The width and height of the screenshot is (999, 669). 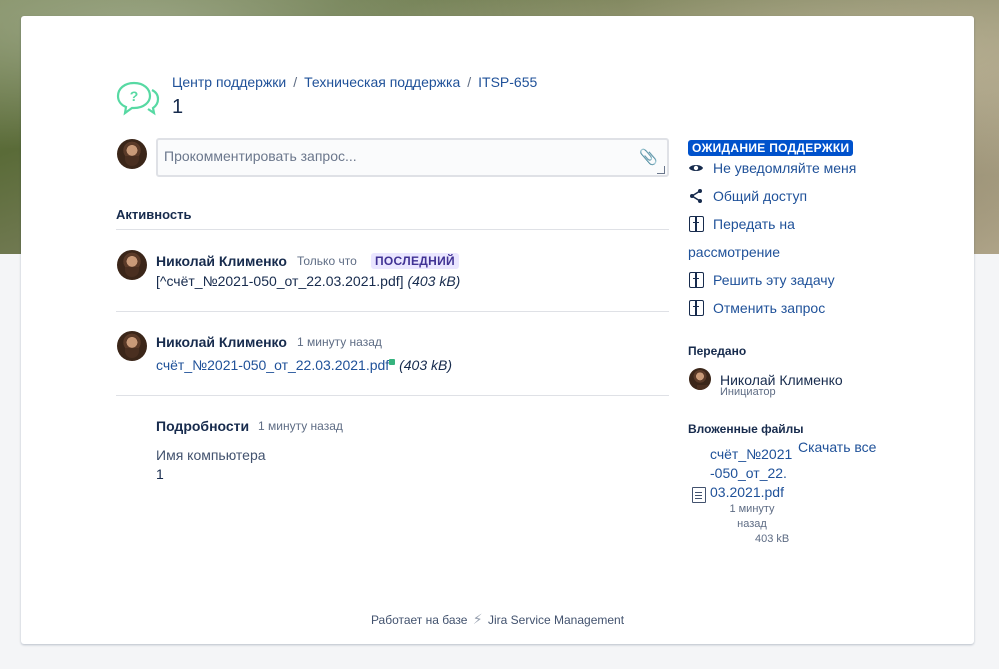 What do you see at coordinates (280, 281) in the screenshot?
I see `attachment-markup-text: [^счёт_№2021-050_от_22.03.2021.pdf]` at bounding box center [280, 281].